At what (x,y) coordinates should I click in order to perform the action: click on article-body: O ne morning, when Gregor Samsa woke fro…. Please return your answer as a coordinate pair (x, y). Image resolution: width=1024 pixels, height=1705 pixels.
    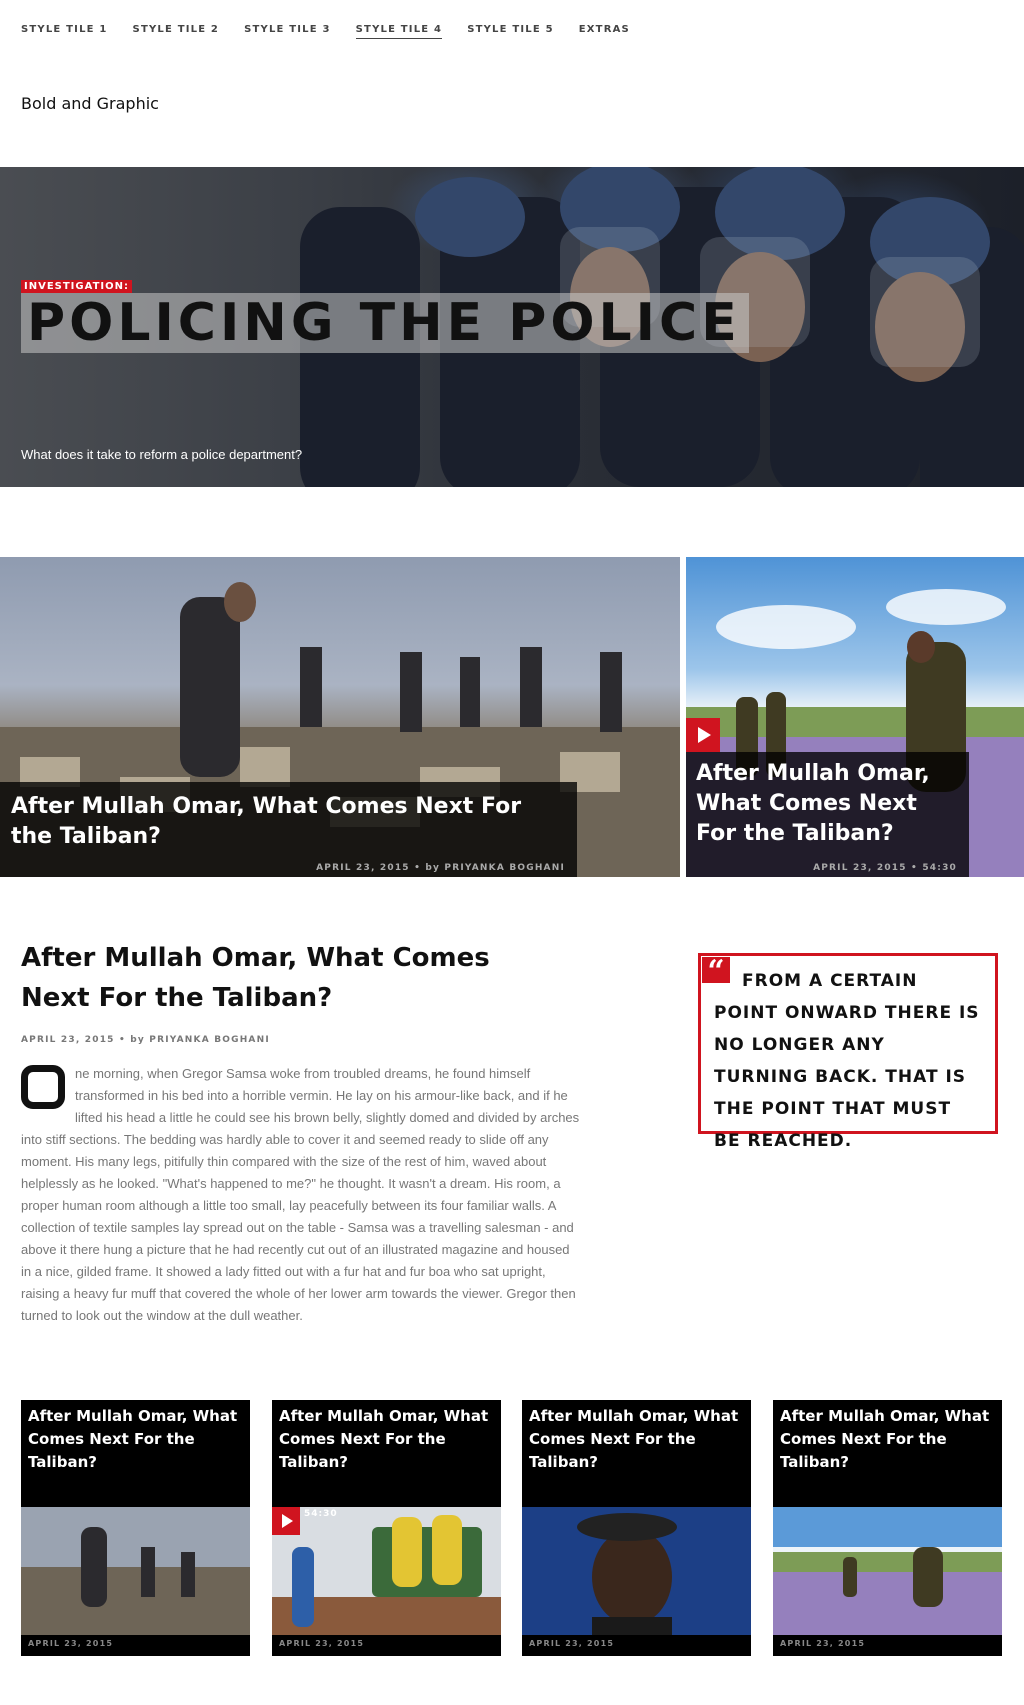
    Looking at the image, I should click on (302, 1195).